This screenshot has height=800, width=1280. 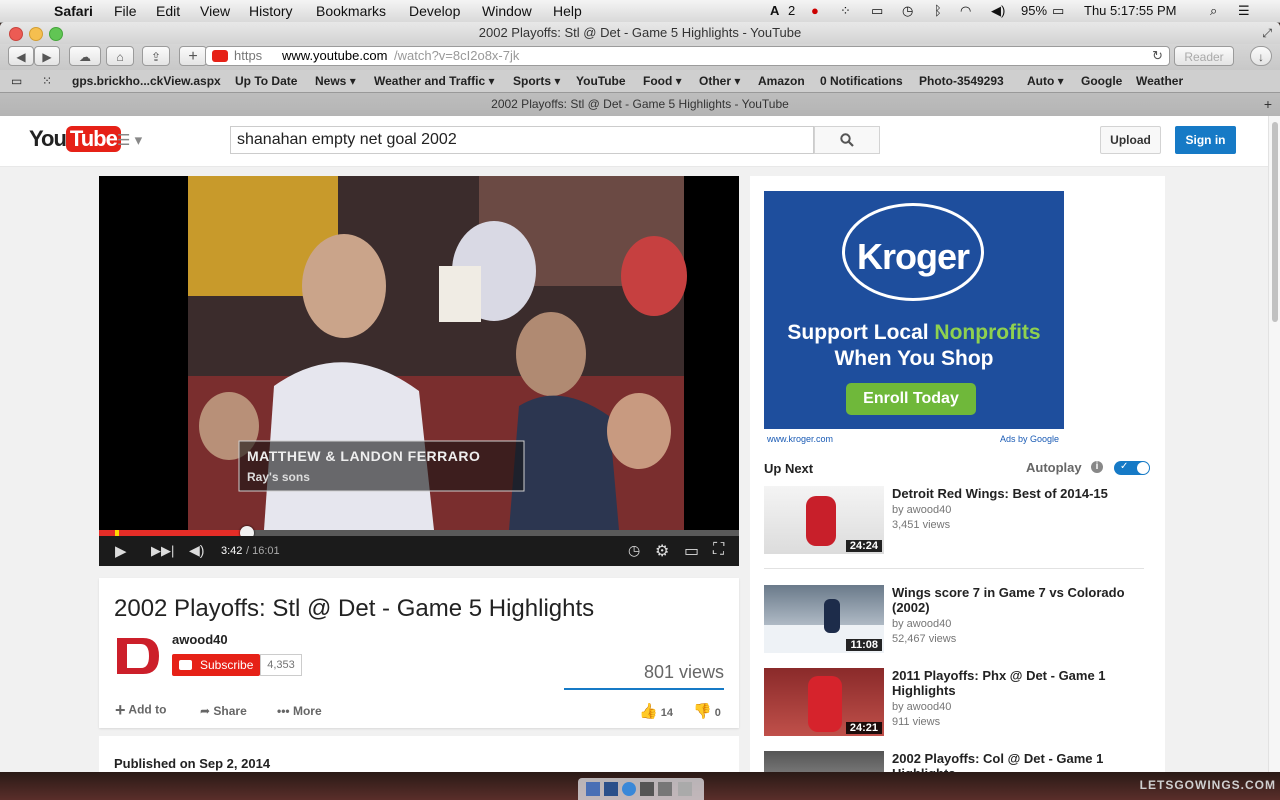 What do you see at coordinates (656, 711) in the screenshot?
I see `like-button: 👍 14` at bounding box center [656, 711].